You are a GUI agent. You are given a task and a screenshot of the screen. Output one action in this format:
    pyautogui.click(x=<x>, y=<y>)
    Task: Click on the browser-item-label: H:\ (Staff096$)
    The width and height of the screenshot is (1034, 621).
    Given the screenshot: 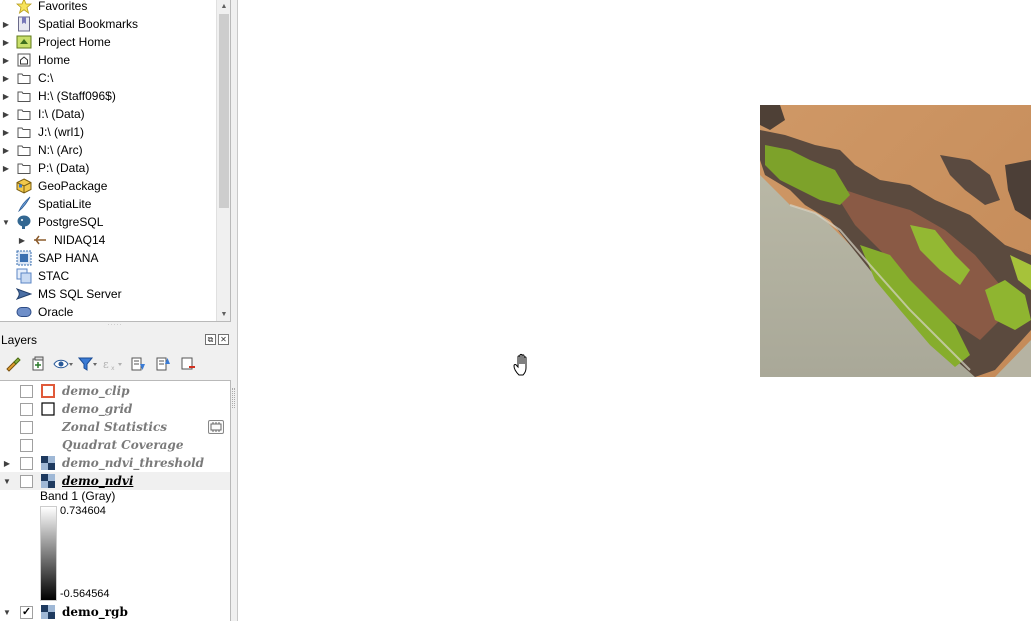 What is the action you would take?
    pyautogui.click(x=77, y=96)
    